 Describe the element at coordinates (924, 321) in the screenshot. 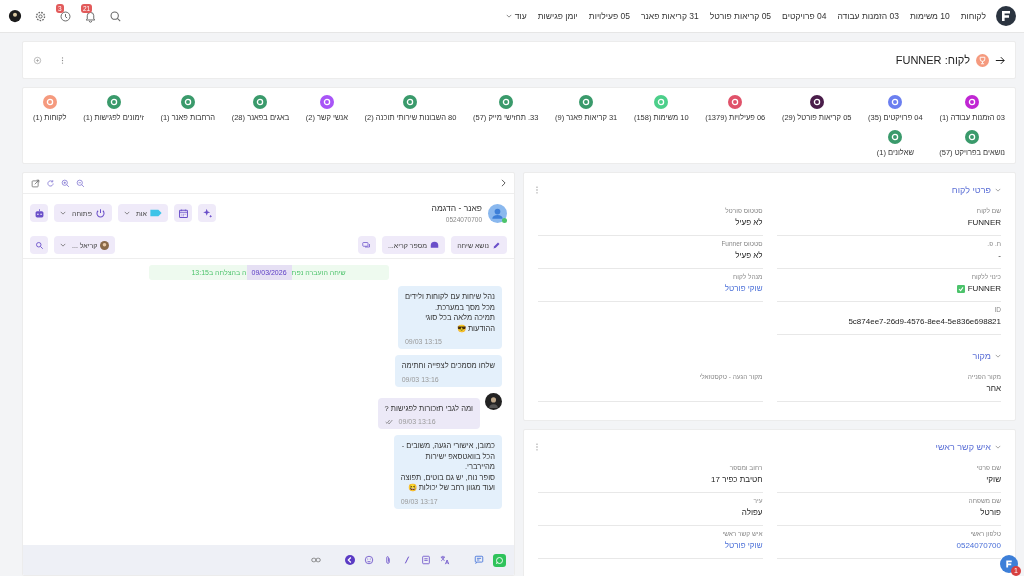

I see `field-value: 5c874ee7-26d9-4576-8ee4-5e836e698821` at that location.